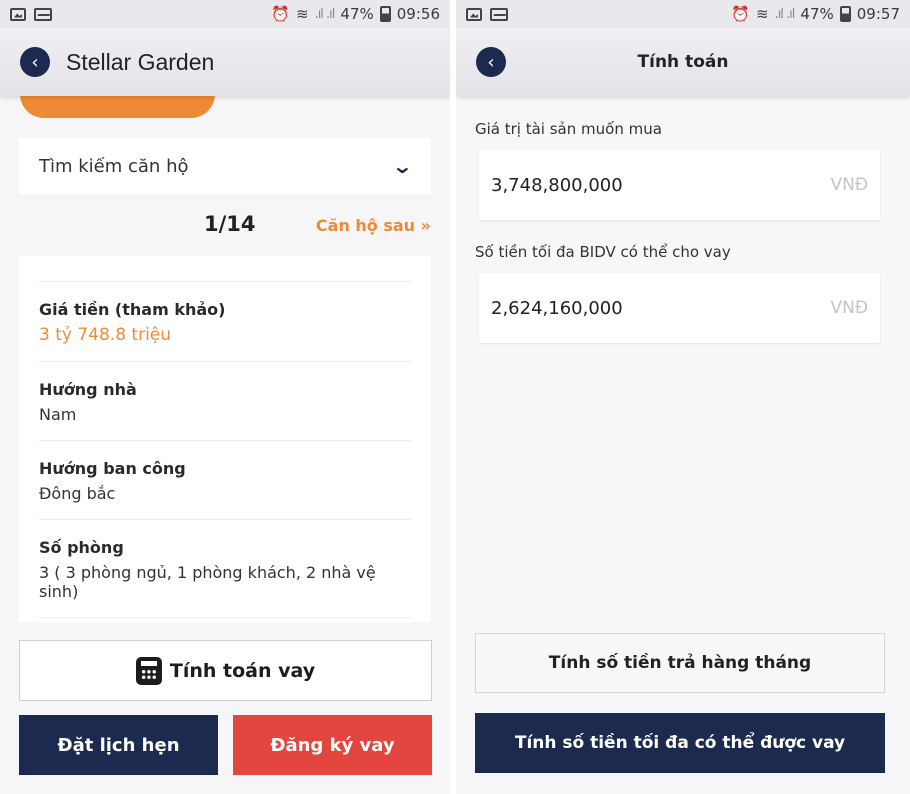  Describe the element at coordinates (105, 335) in the screenshot. I see `detail-value: 3 tỷ 748.8 triệu` at that location.